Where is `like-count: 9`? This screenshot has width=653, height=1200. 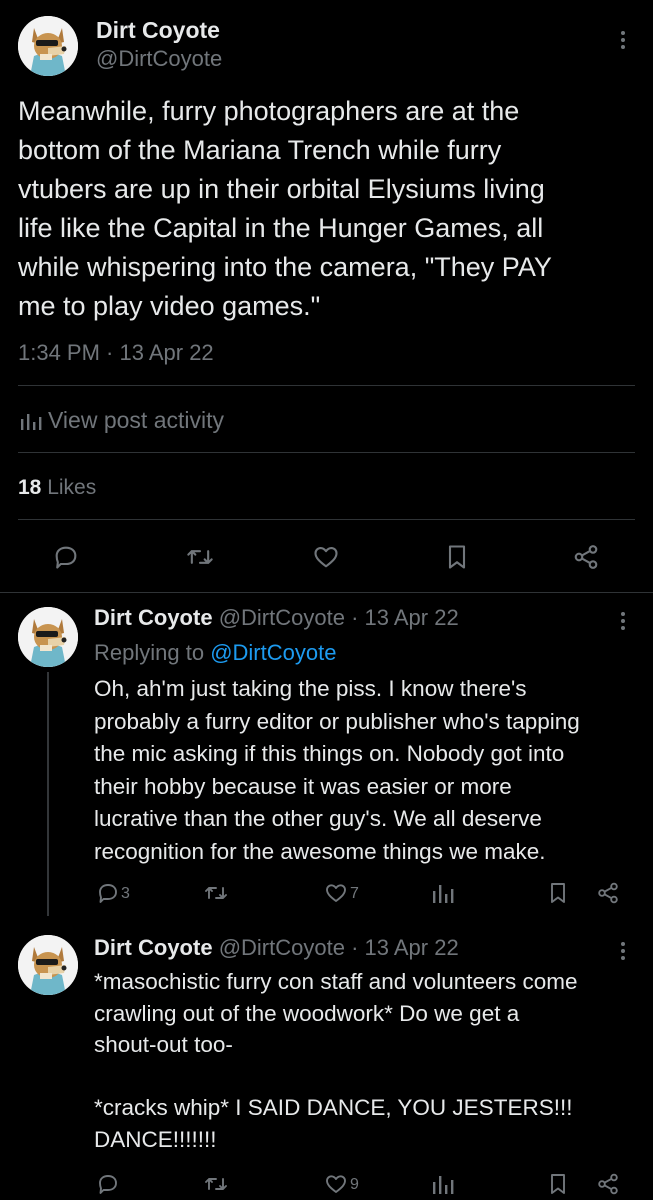
like-count: 9 is located at coordinates (354, 1184).